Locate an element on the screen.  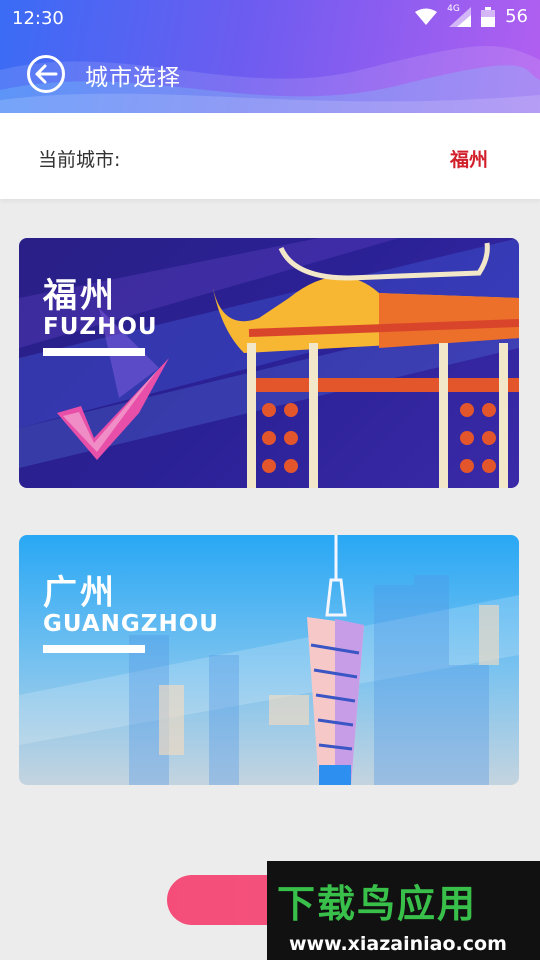
back-button is located at coordinates (46, 74).